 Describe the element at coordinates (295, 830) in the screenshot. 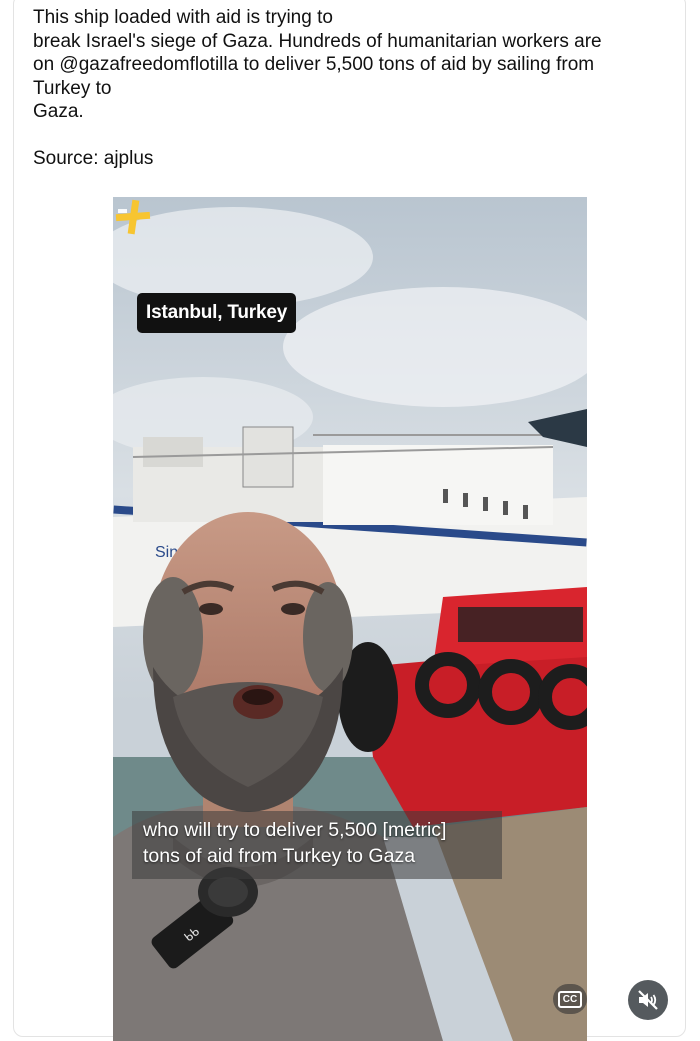

I see `caption-line-1: who will try to deliver 5,500 [metric]` at that location.